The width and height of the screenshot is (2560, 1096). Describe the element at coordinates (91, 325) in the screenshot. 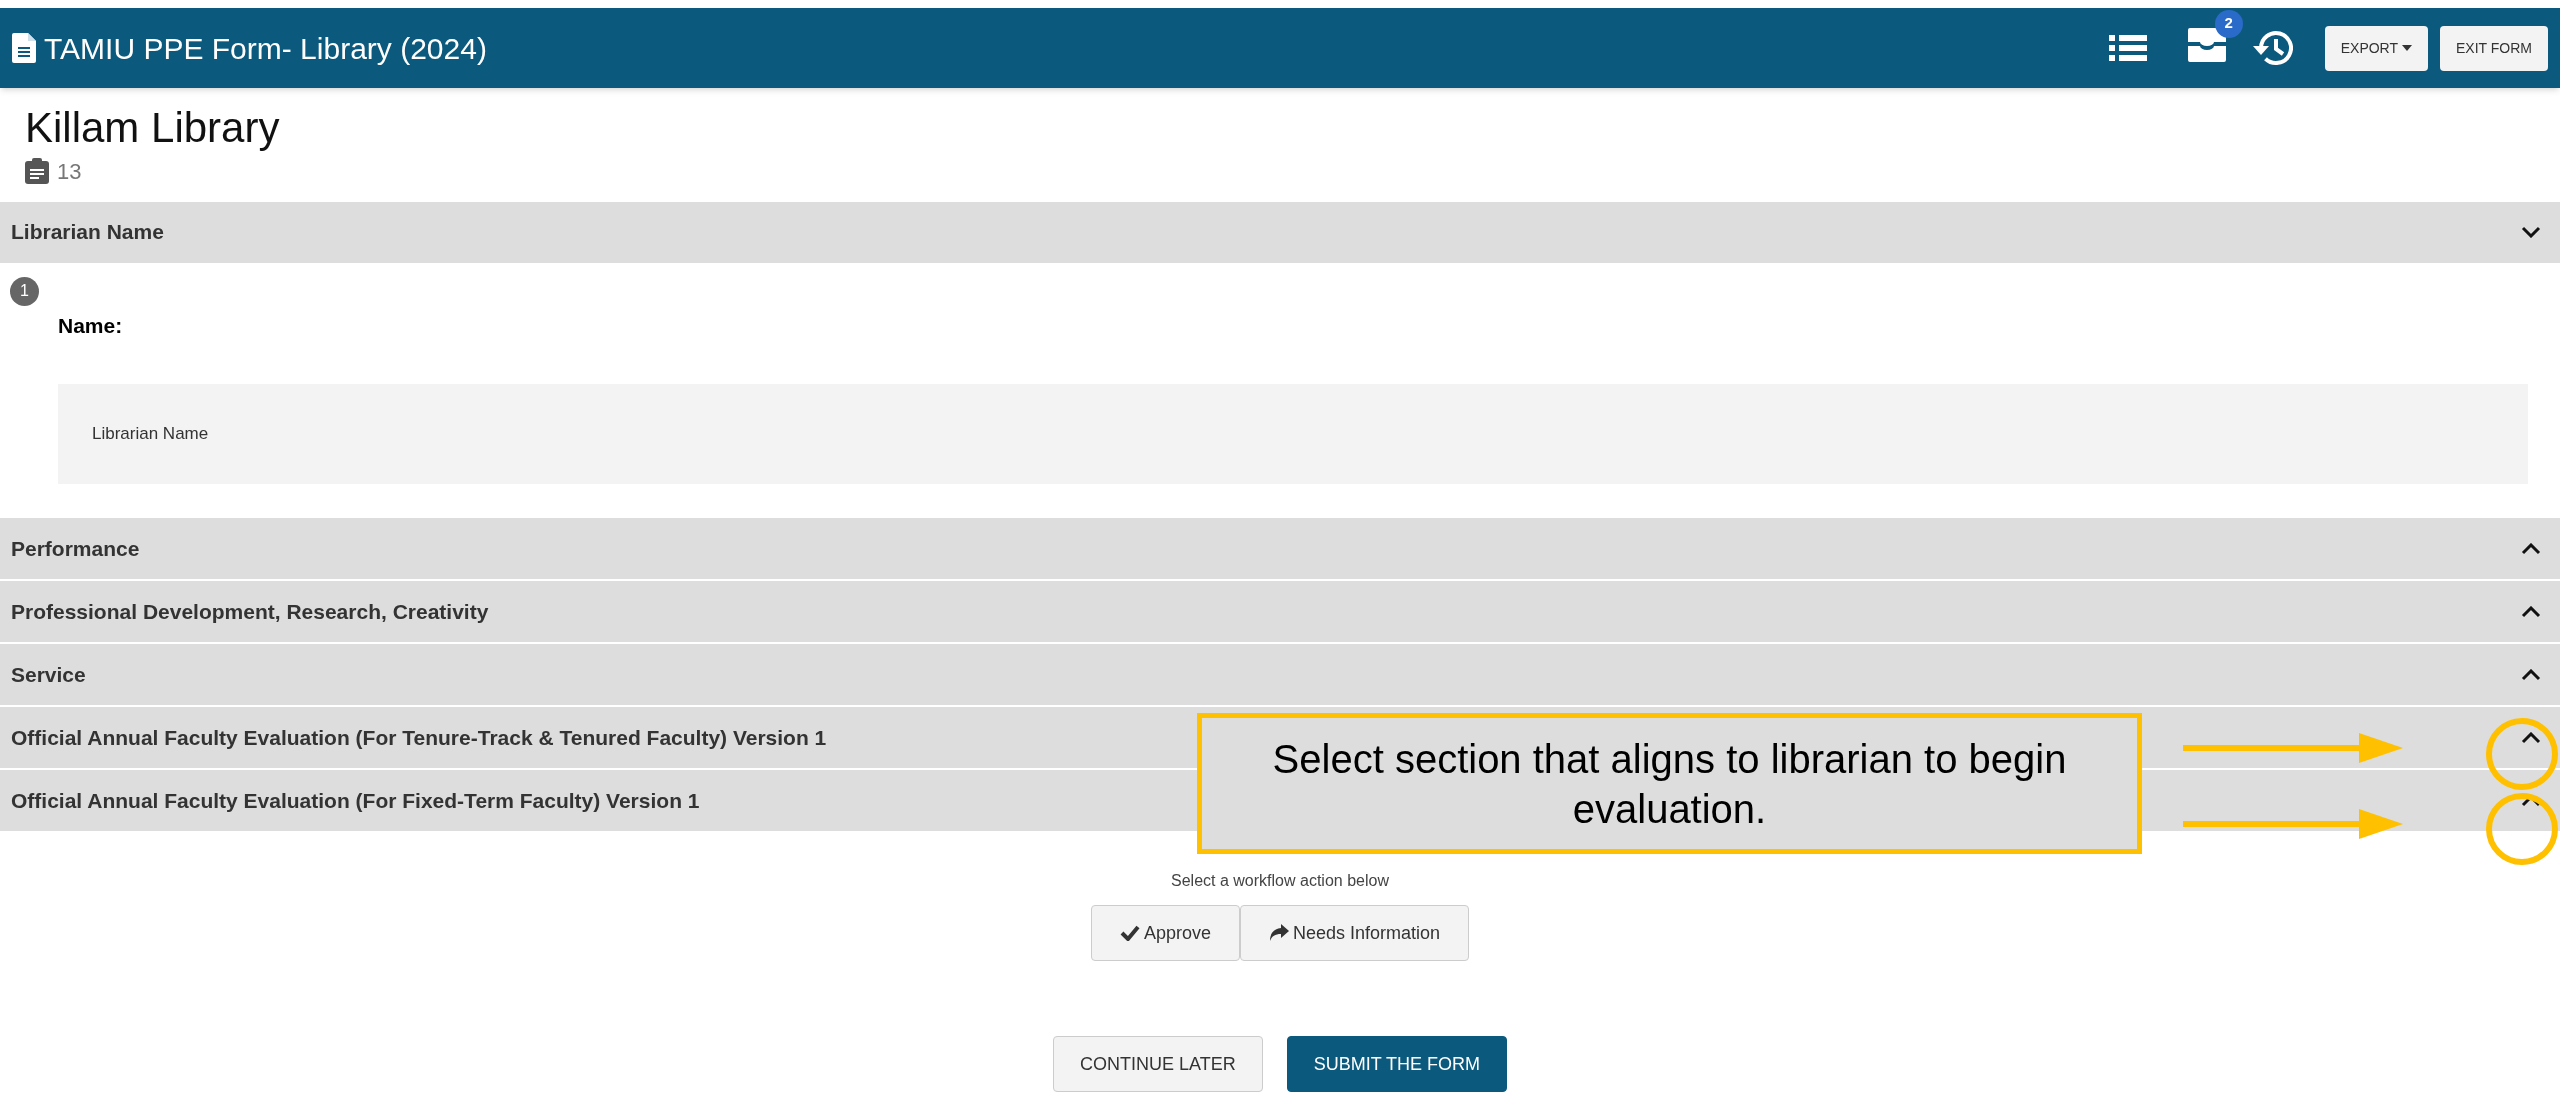

I see `question-label: Name:` at that location.